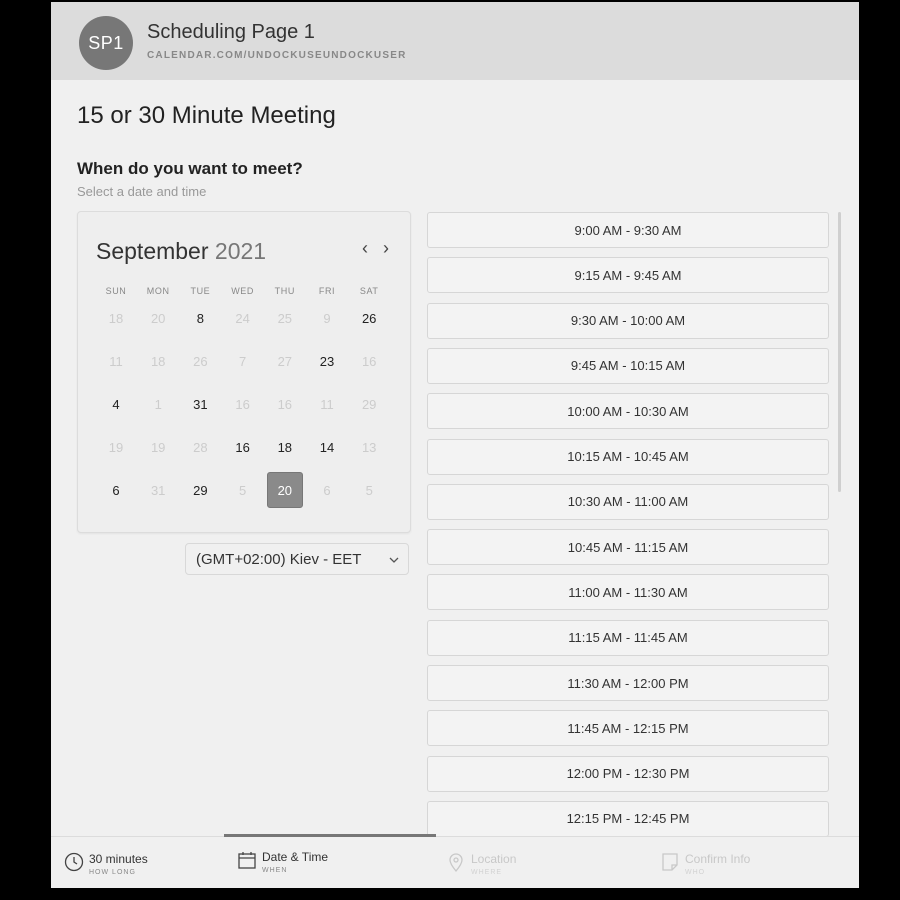 This screenshot has width=900, height=900. I want to click on calendar-day-unavailable: 13, so click(369, 447).